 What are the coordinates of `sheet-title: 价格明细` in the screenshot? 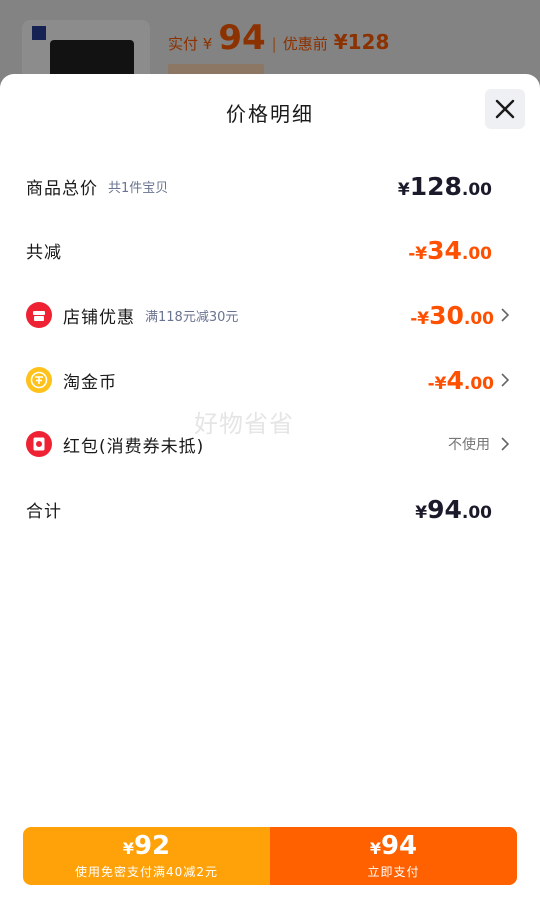 It's located at (270, 114).